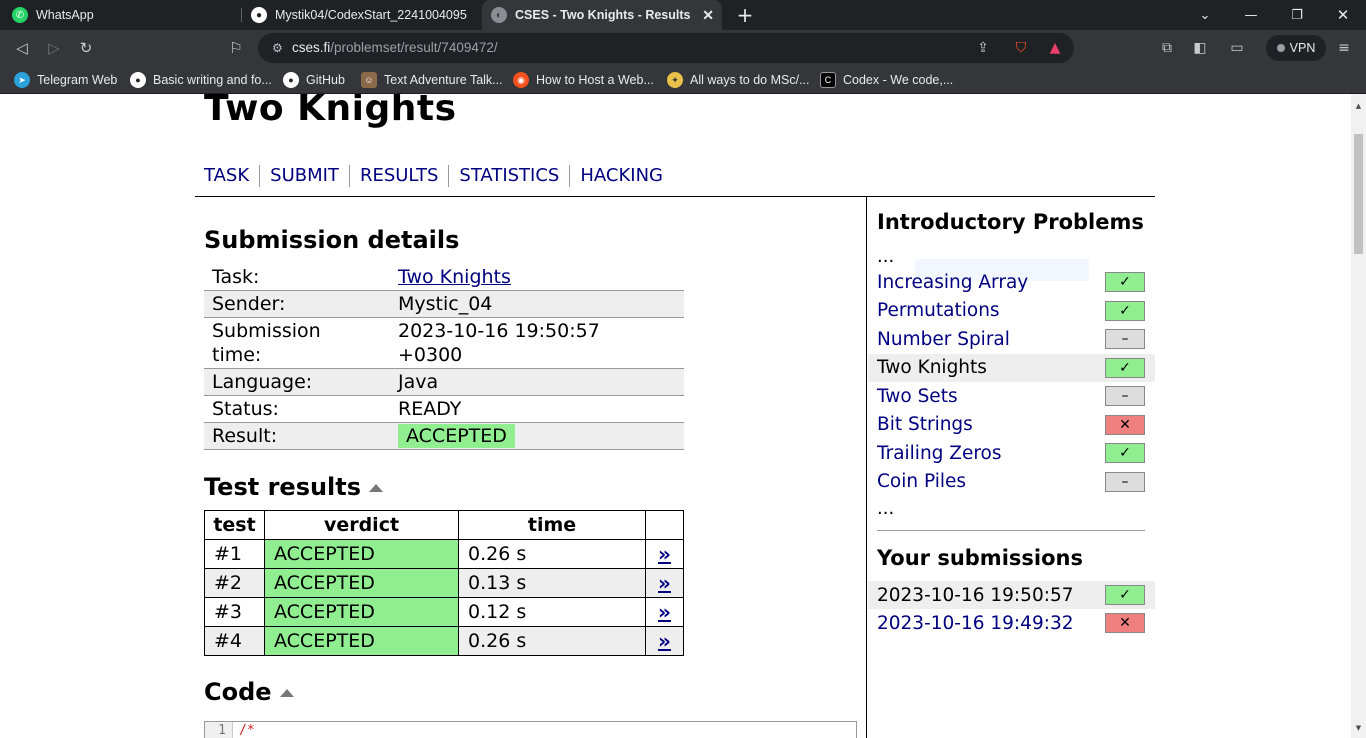 The image size is (1366, 738). What do you see at coordinates (1358, 106) in the screenshot?
I see `scroll-up-icon: ▲` at bounding box center [1358, 106].